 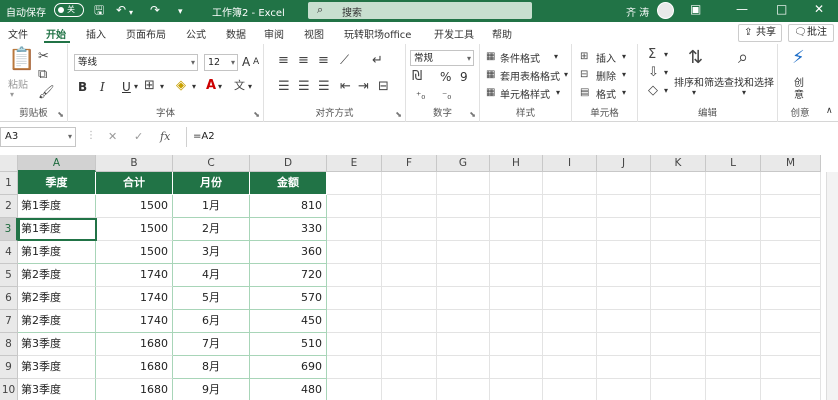 What do you see at coordinates (82, 87) in the screenshot?
I see `bold-button: B` at bounding box center [82, 87].